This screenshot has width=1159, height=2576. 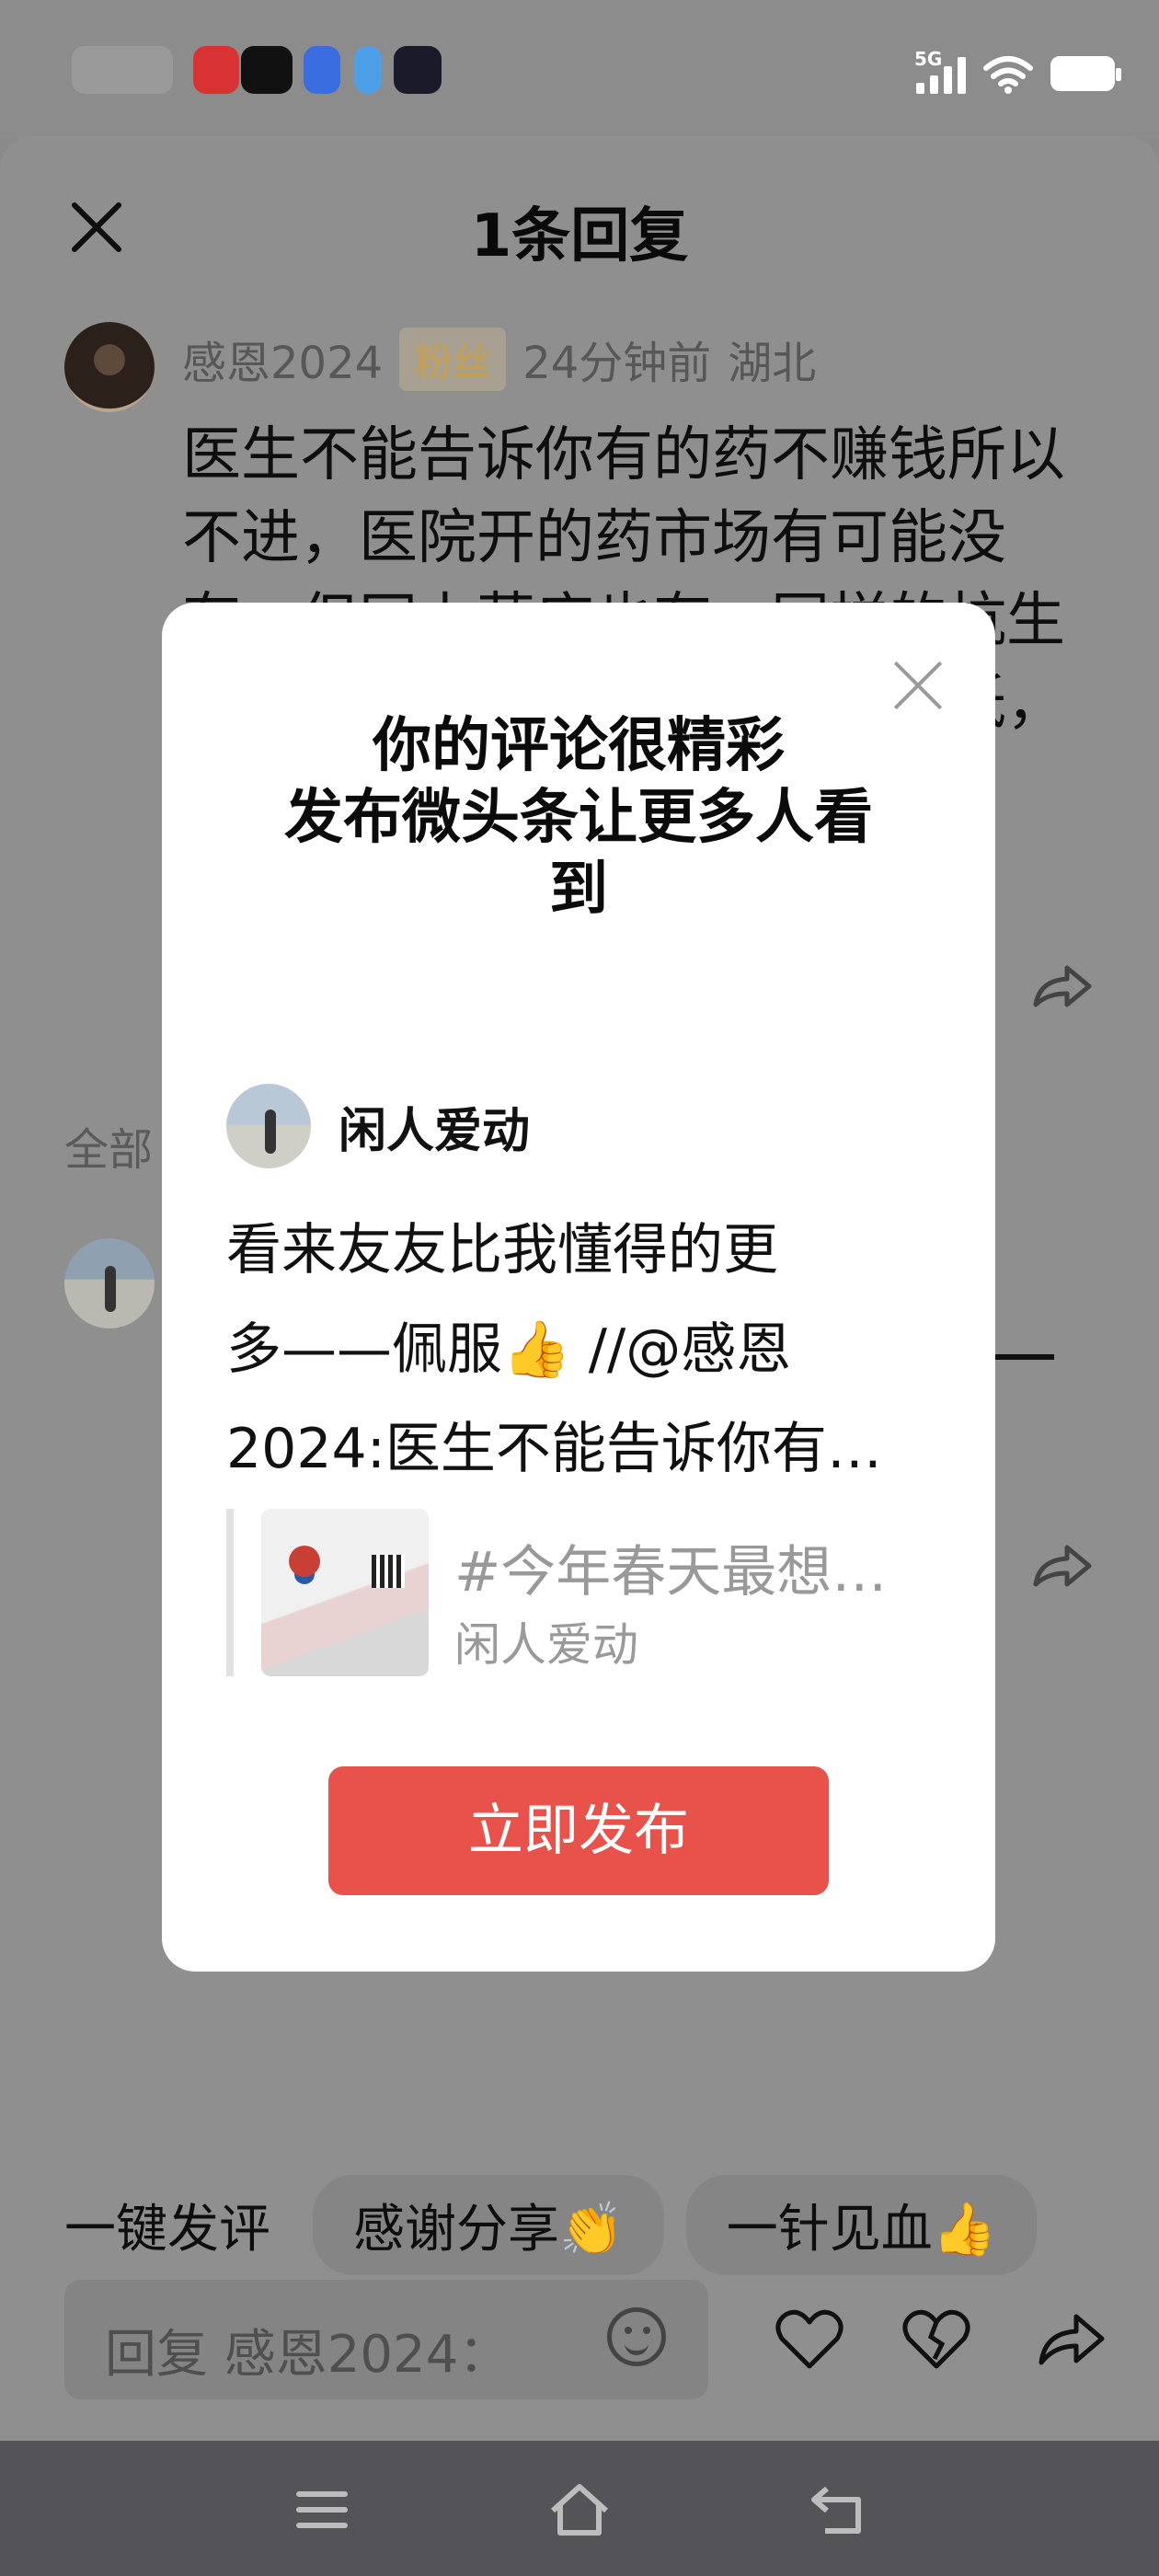 What do you see at coordinates (936, 2338) in the screenshot?
I see `broken-heart-icon` at bounding box center [936, 2338].